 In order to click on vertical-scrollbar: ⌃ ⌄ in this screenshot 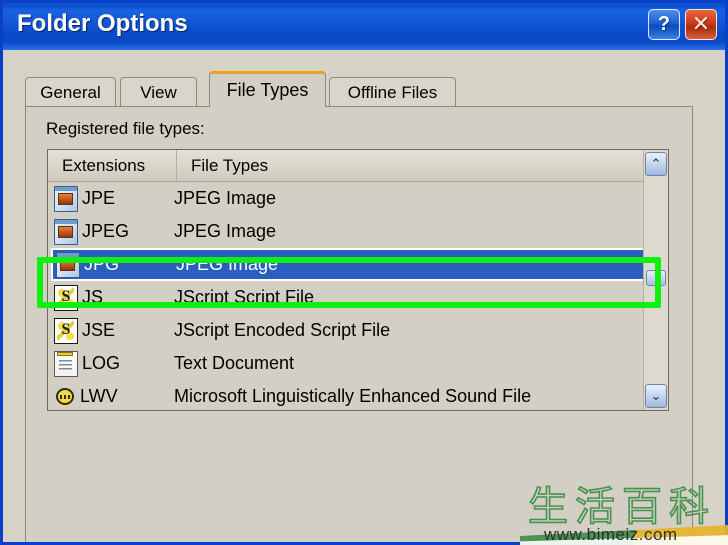, I will do `click(655, 280)`.